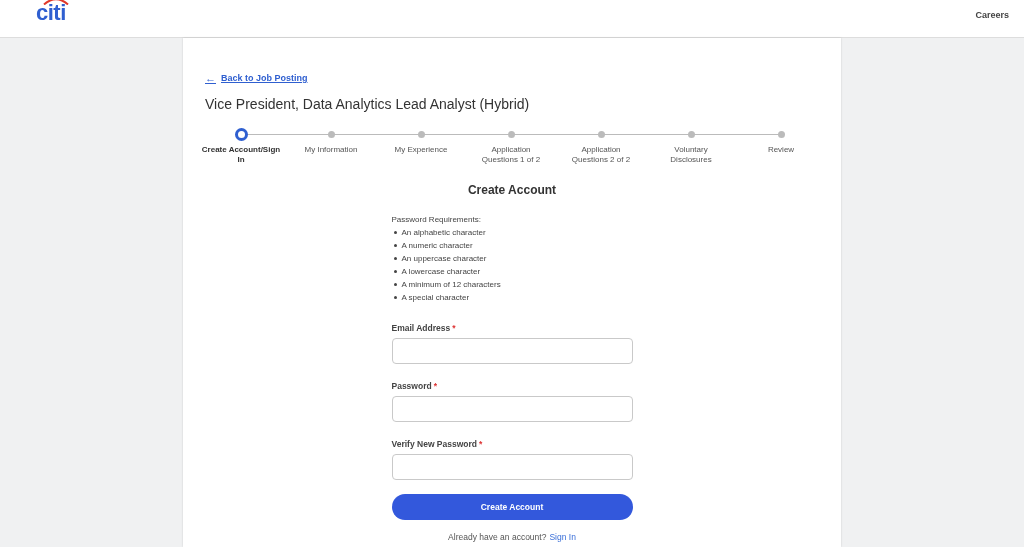 This screenshot has width=1024, height=547. What do you see at coordinates (256, 78) in the screenshot?
I see `back-link: ← Back to Job Posting` at bounding box center [256, 78].